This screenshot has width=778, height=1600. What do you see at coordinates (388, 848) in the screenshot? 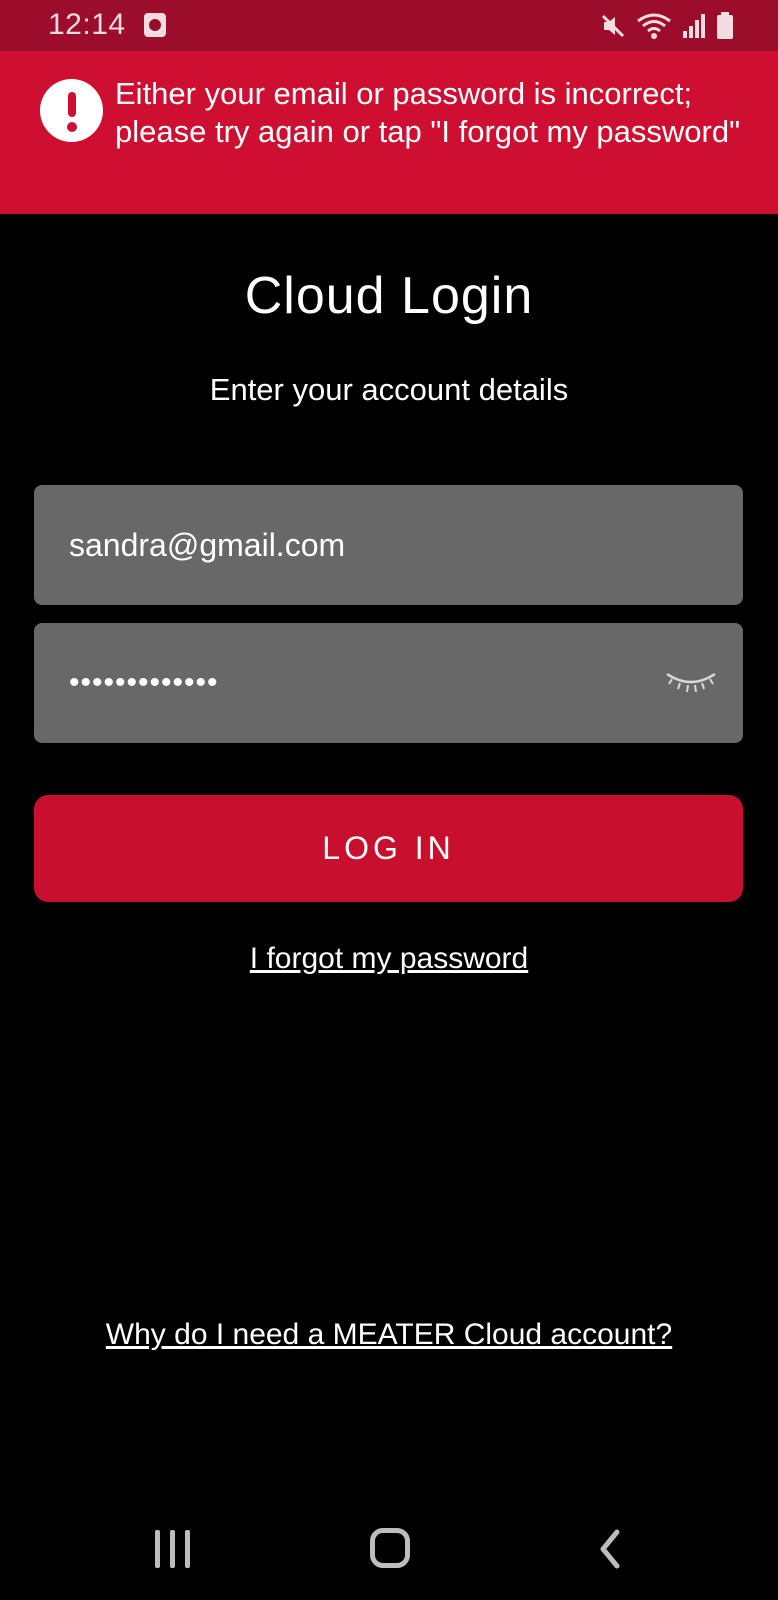
I see `login-button: LOG IN` at bounding box center [388, 848].